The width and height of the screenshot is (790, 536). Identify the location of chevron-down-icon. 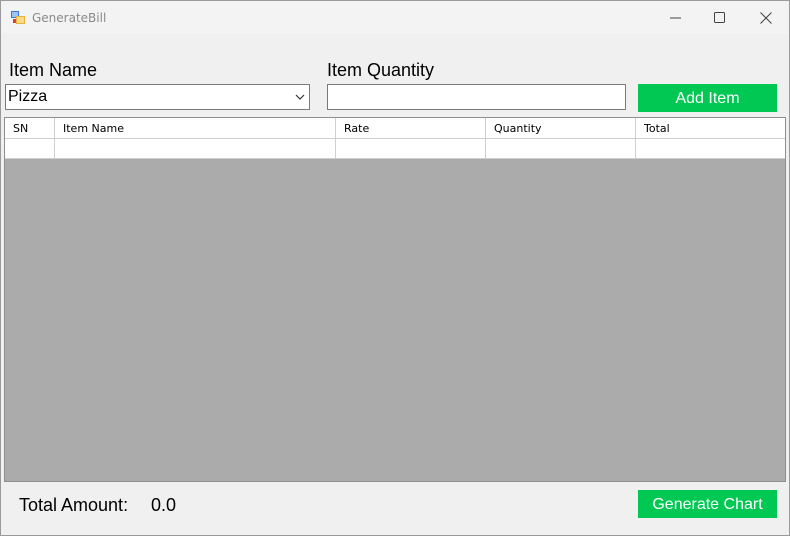
(300, 97).